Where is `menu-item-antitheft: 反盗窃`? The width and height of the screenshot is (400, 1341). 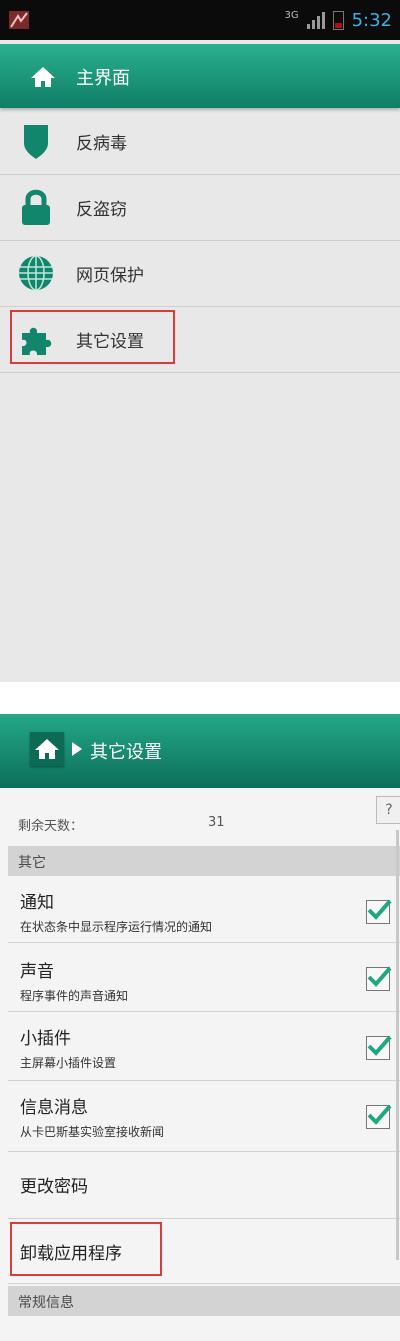 menu-item-antitheft: 反盗窃 is located at coordinates (200, 207).